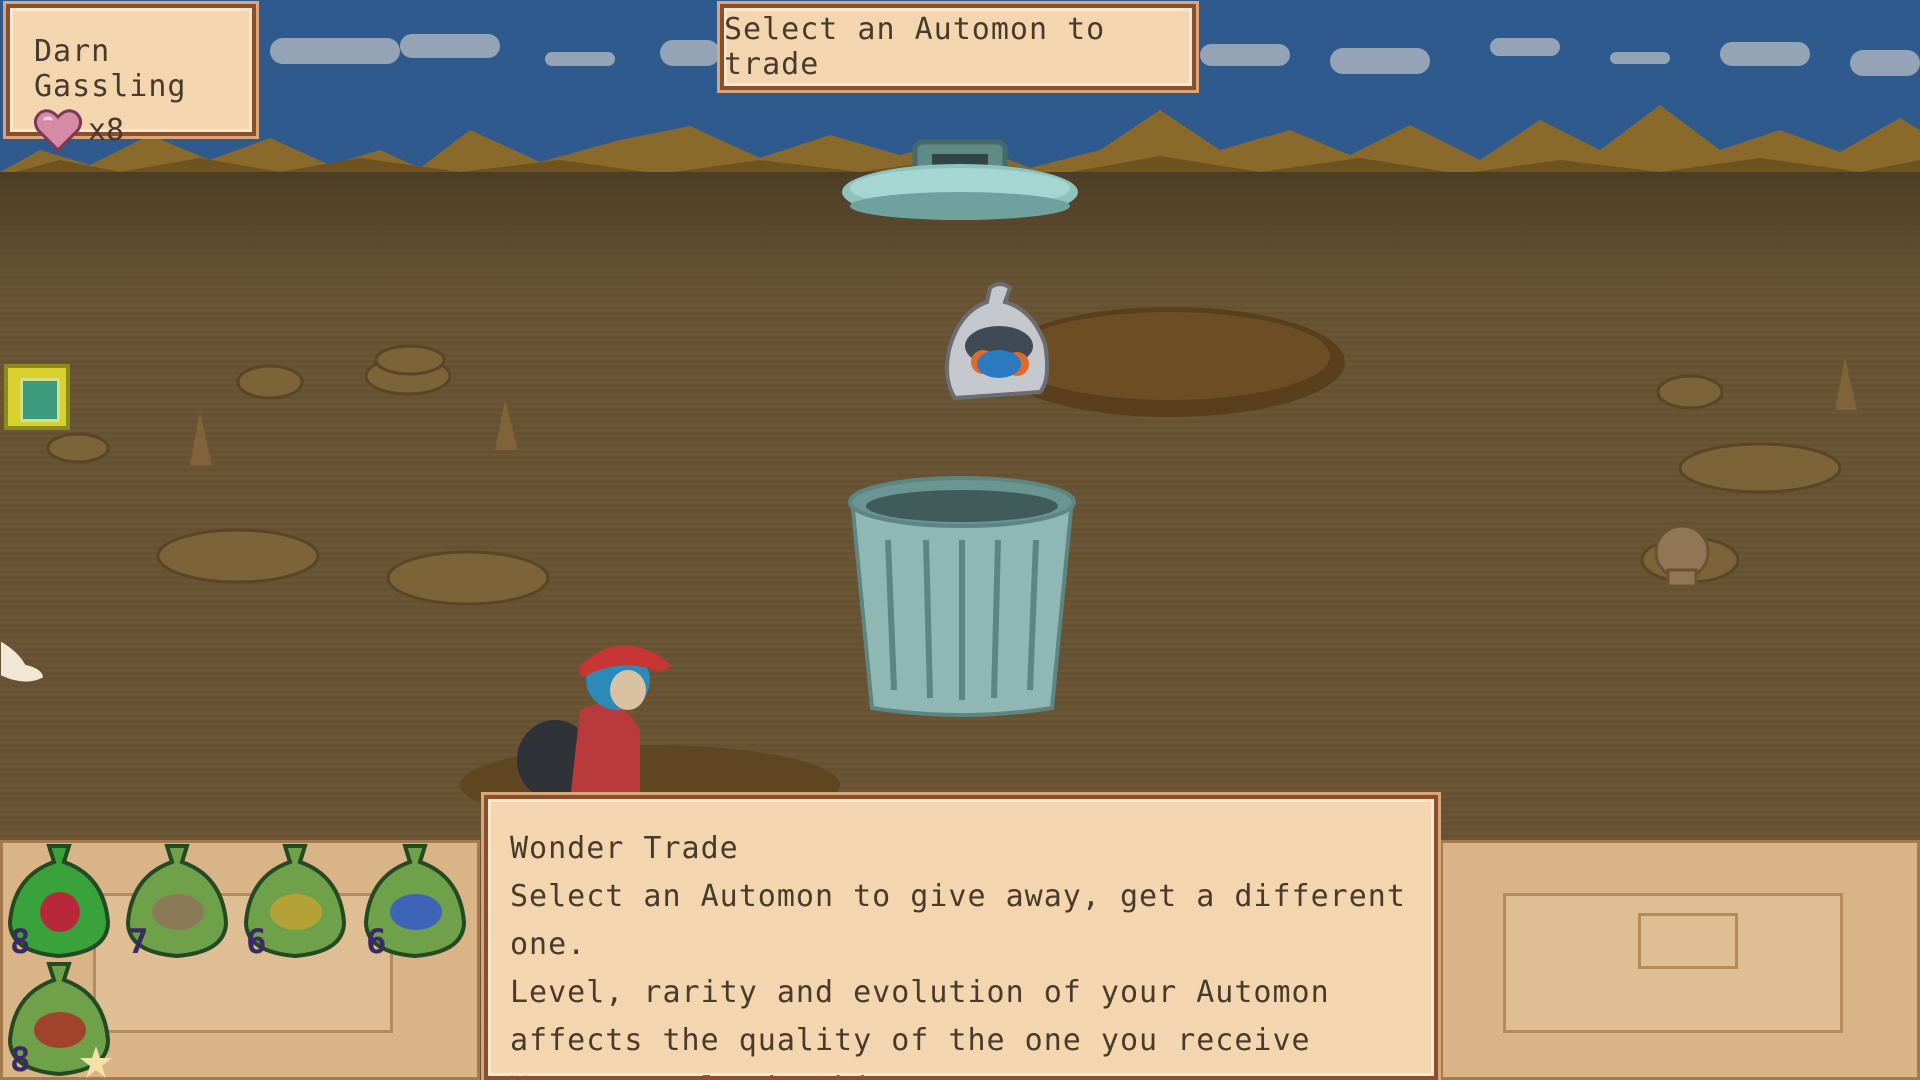  Describe the element at coordinates (962, 595) in the screenshot. I see `trash-can` at that location.